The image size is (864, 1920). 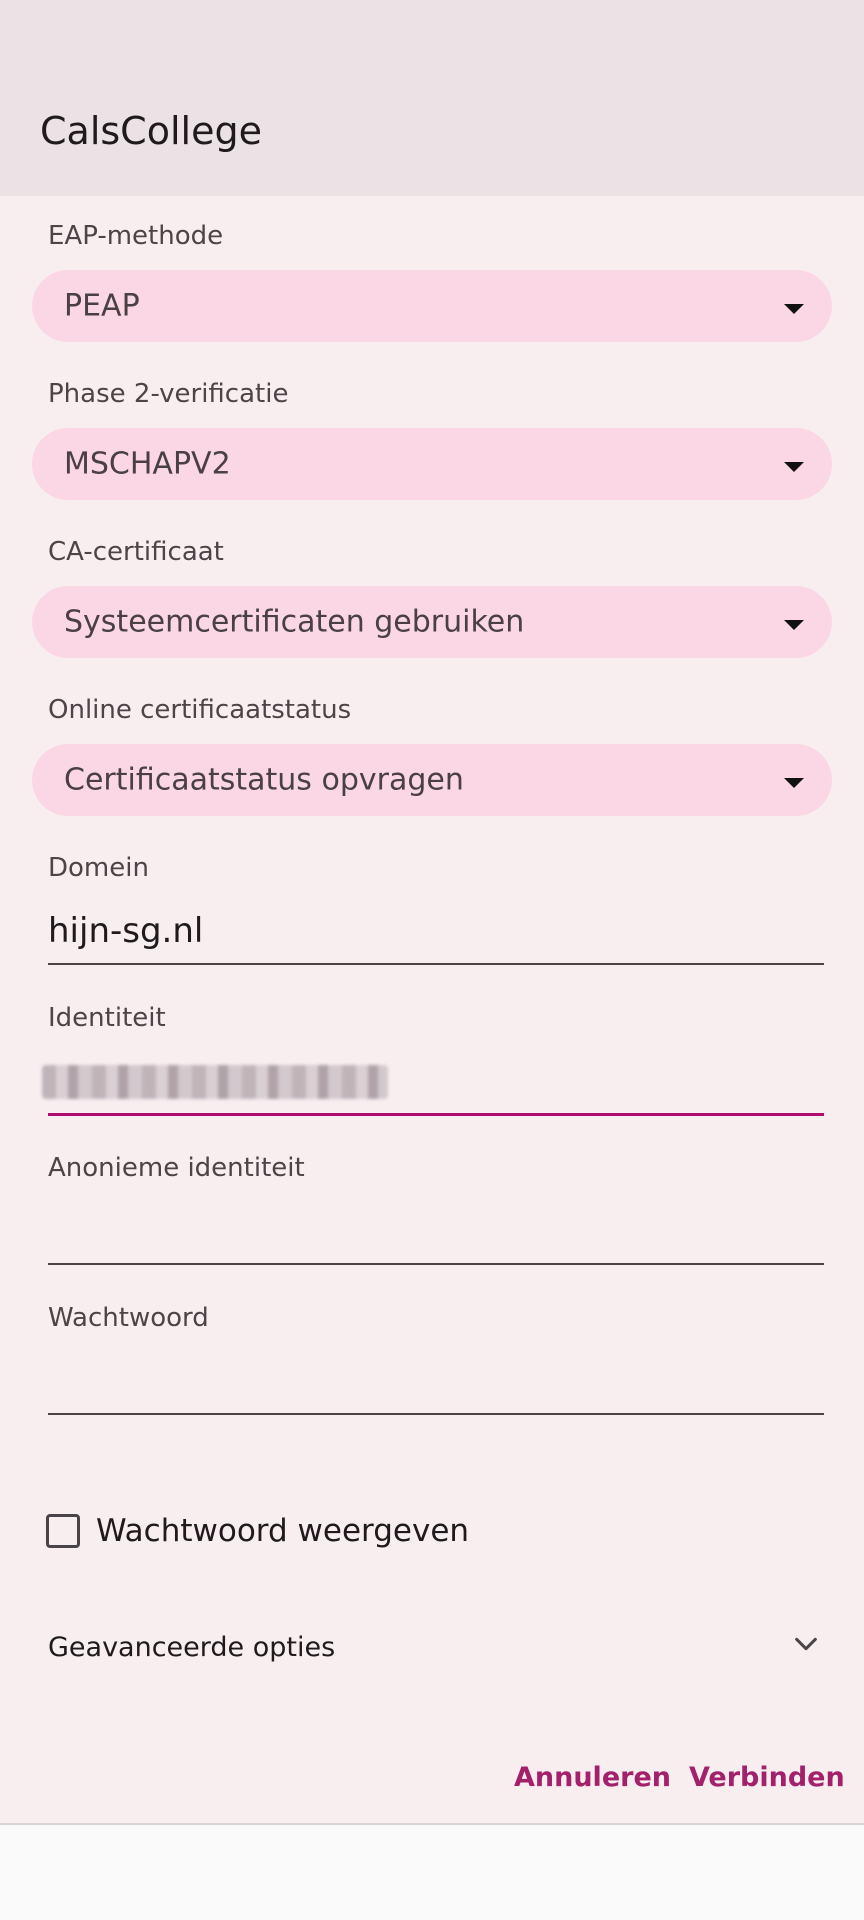 What do you see at coordinates (192, 1647) in the screenshot?
I see `advanced-options-label: Geavanceerde opties` at bounding box center [192, 1647].